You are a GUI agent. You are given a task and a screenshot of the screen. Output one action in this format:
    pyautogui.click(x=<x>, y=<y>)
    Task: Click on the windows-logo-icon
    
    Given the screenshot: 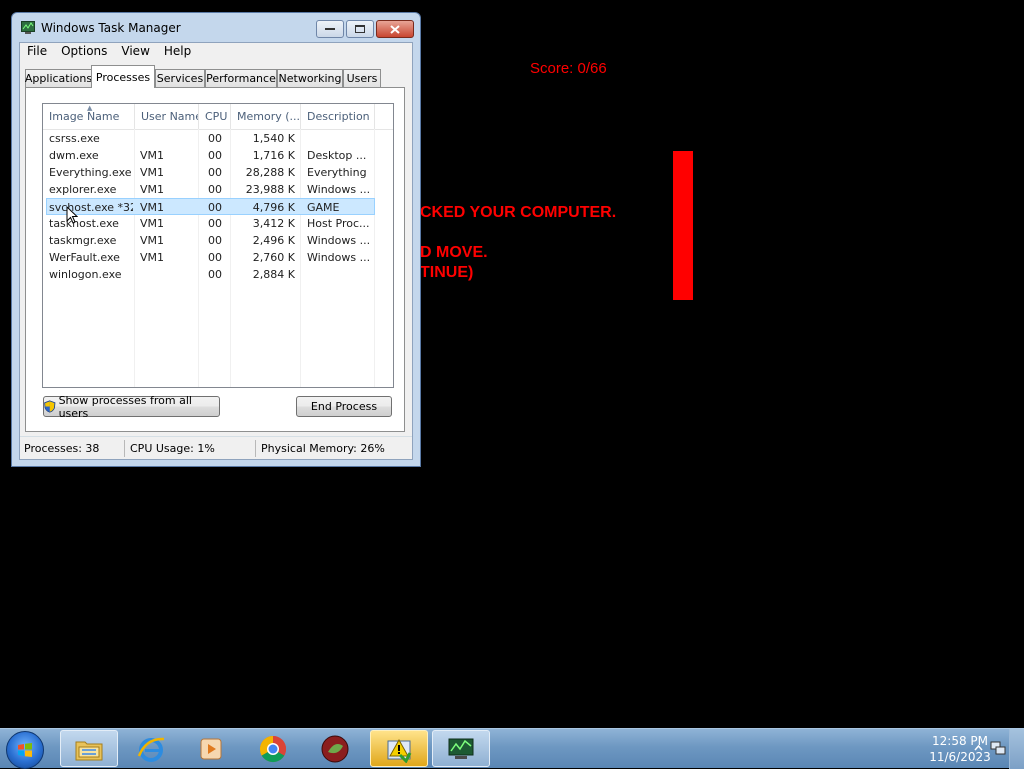 What is the action you would take?
    pyautogui.click(x=25, y=750)
    